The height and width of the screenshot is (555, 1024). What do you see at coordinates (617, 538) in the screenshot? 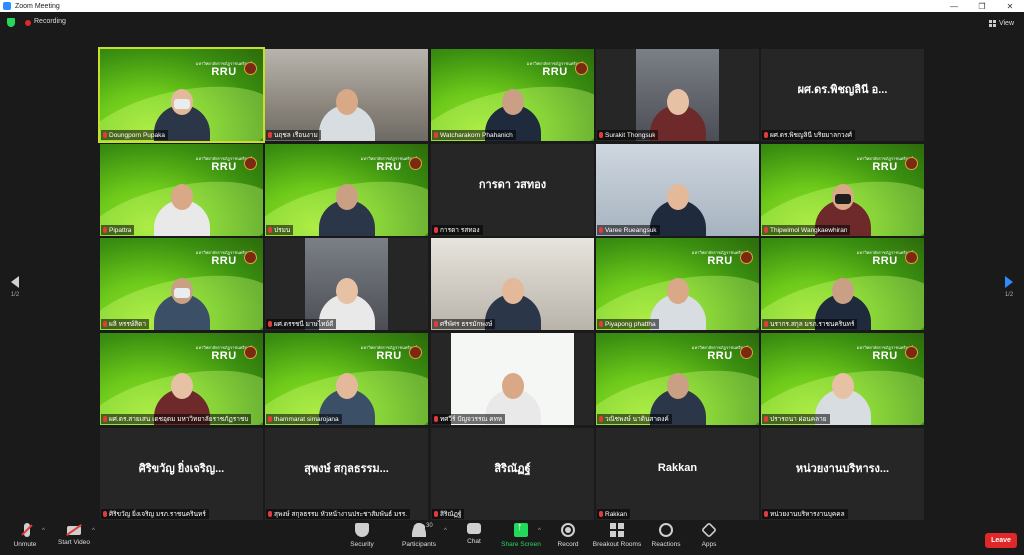
I see `breakout-rooms-button: Breakout Rooms` at bounding box center [617, 538].